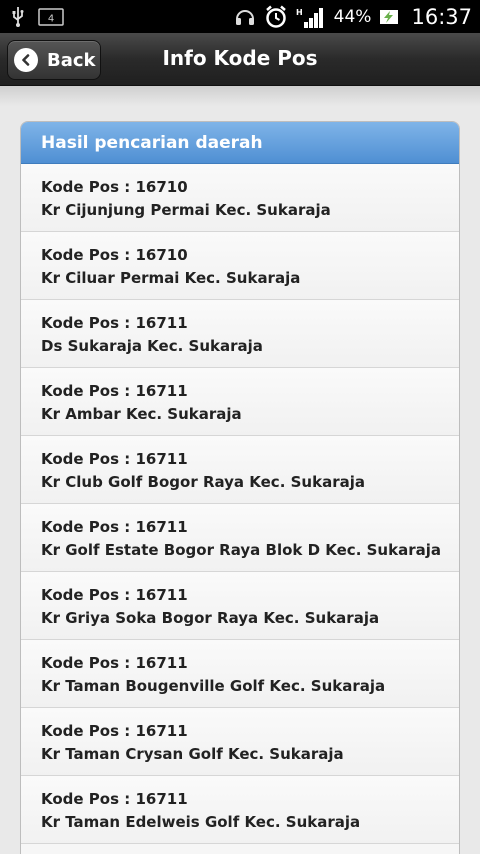 Image resolution: width=480 pixels, height=854 pixels. I want to click on signal-icon: H, so click(311, 17).